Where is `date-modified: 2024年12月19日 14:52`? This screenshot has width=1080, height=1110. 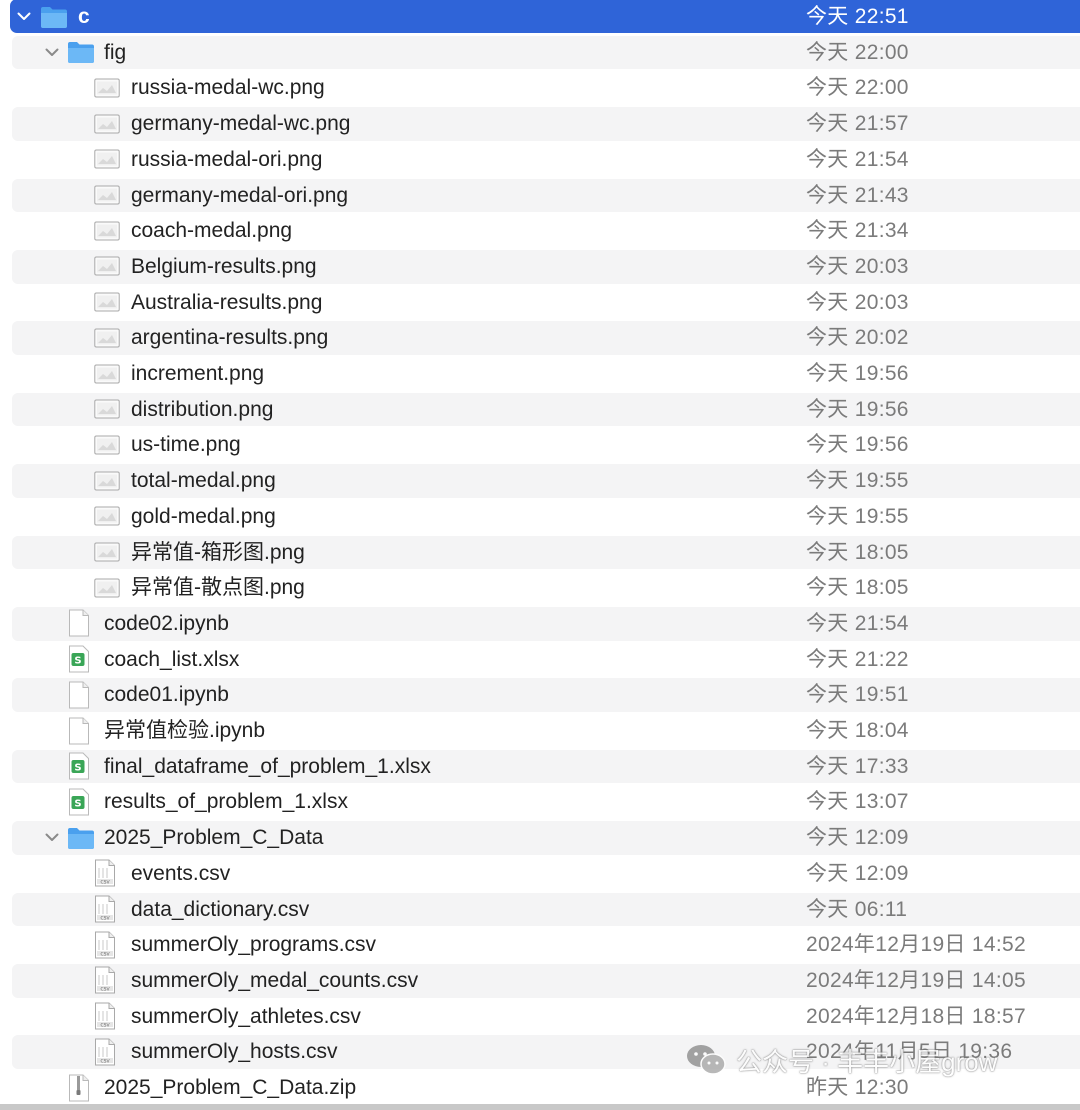
date-modified: 2024年12月19日 14:52 is located at coordinates (916, 945).